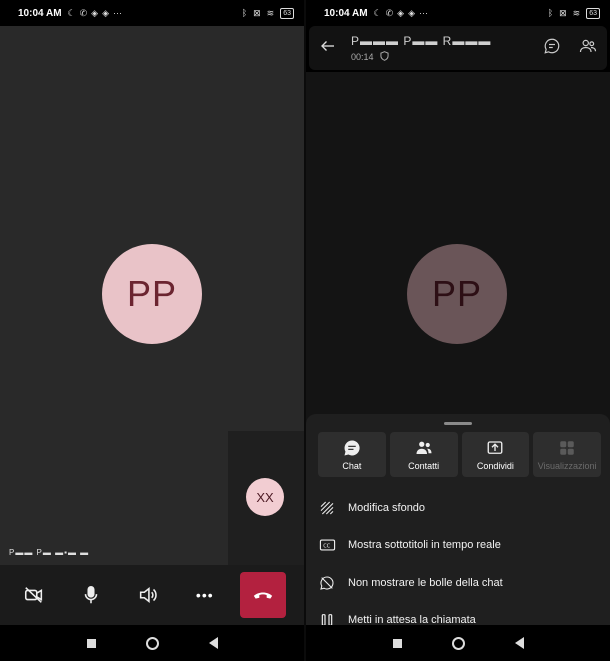 Image resolution: width=610 pixels, height=661 pixels. I want to click on chat-bubble-icon, so click(352, 447).